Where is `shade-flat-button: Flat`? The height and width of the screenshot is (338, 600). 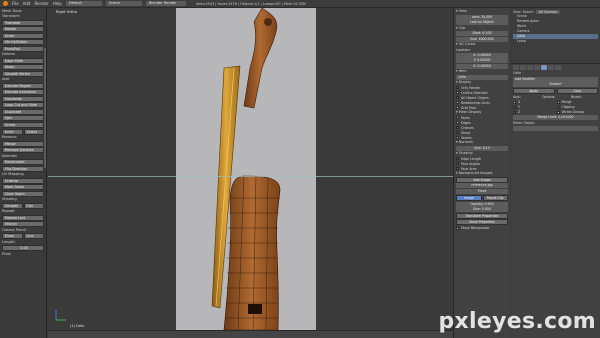
shade-flat-button: Flat is located at coordinates (33, 205).